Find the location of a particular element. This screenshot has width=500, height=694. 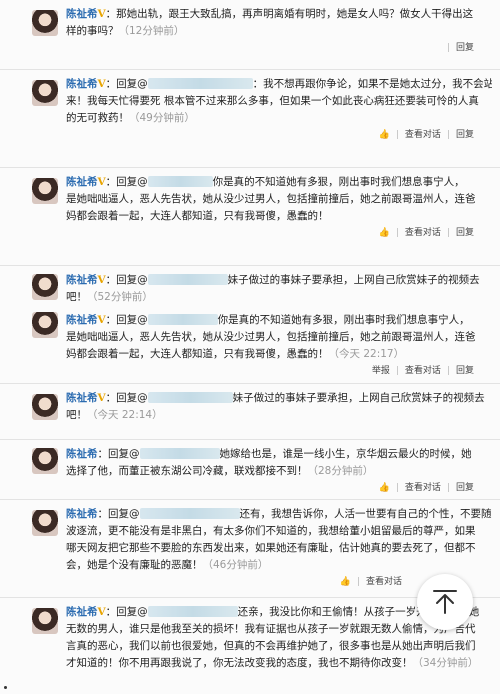

comment-text: 她嫁给也是，谁是一线小生，京华烟云最火的时候，她 is located at coordinates (345, 454).